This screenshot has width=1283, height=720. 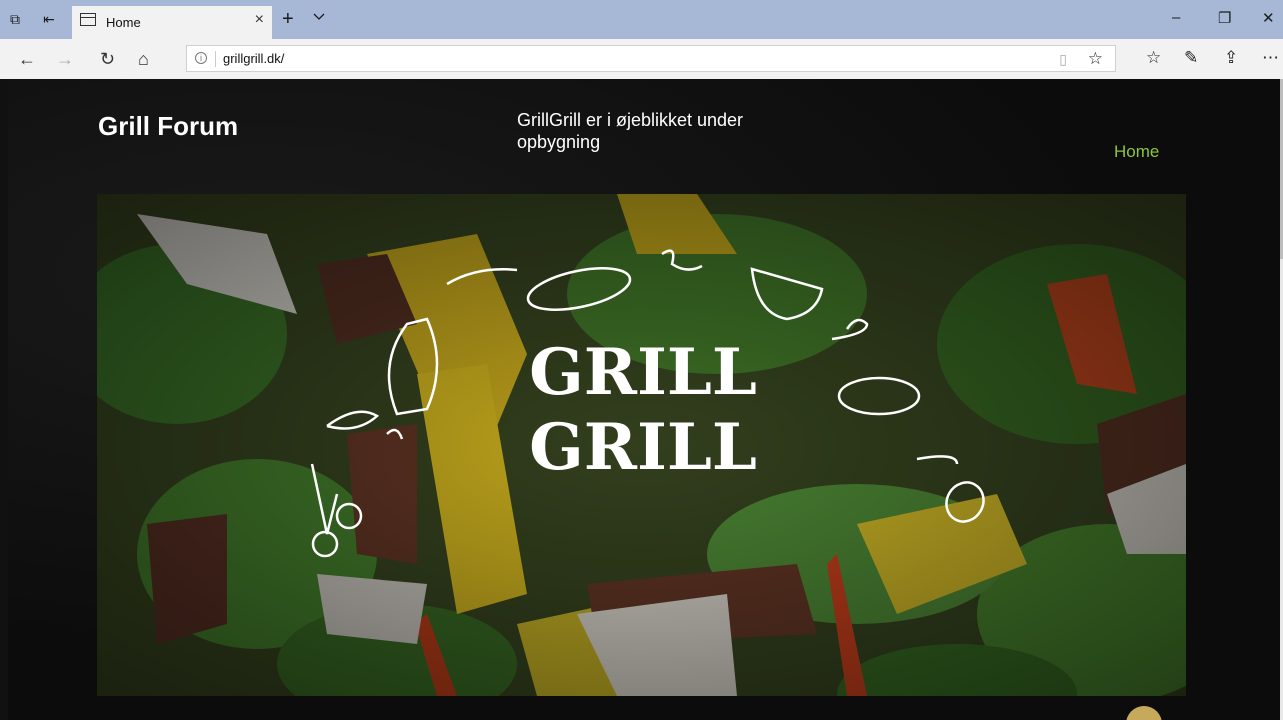 What do you see at coordinates (1231, 58) in the screenshot?
I see `share-icon: ⇪` at bounding box center [1231, 58].